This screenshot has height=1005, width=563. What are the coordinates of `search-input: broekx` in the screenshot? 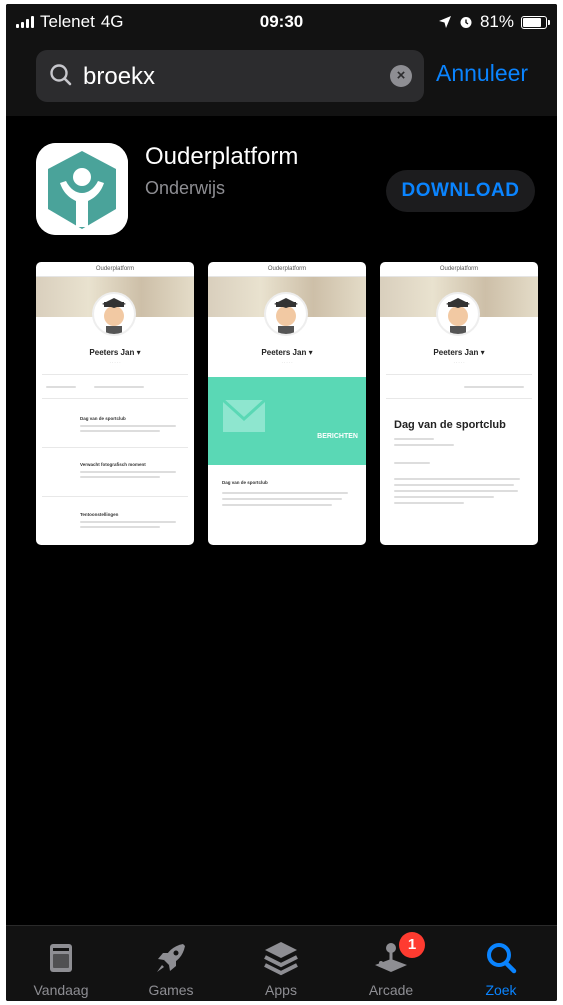 It's located at (119, 77).